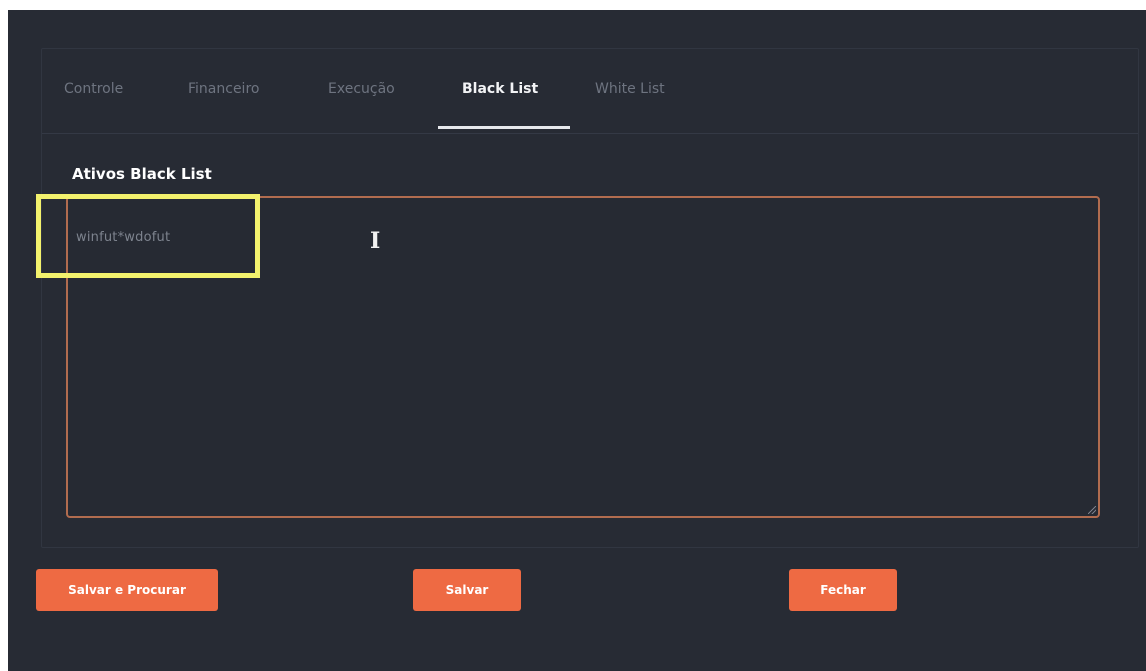  I want to click on tab-black-list: Black List, so click(500, 89).